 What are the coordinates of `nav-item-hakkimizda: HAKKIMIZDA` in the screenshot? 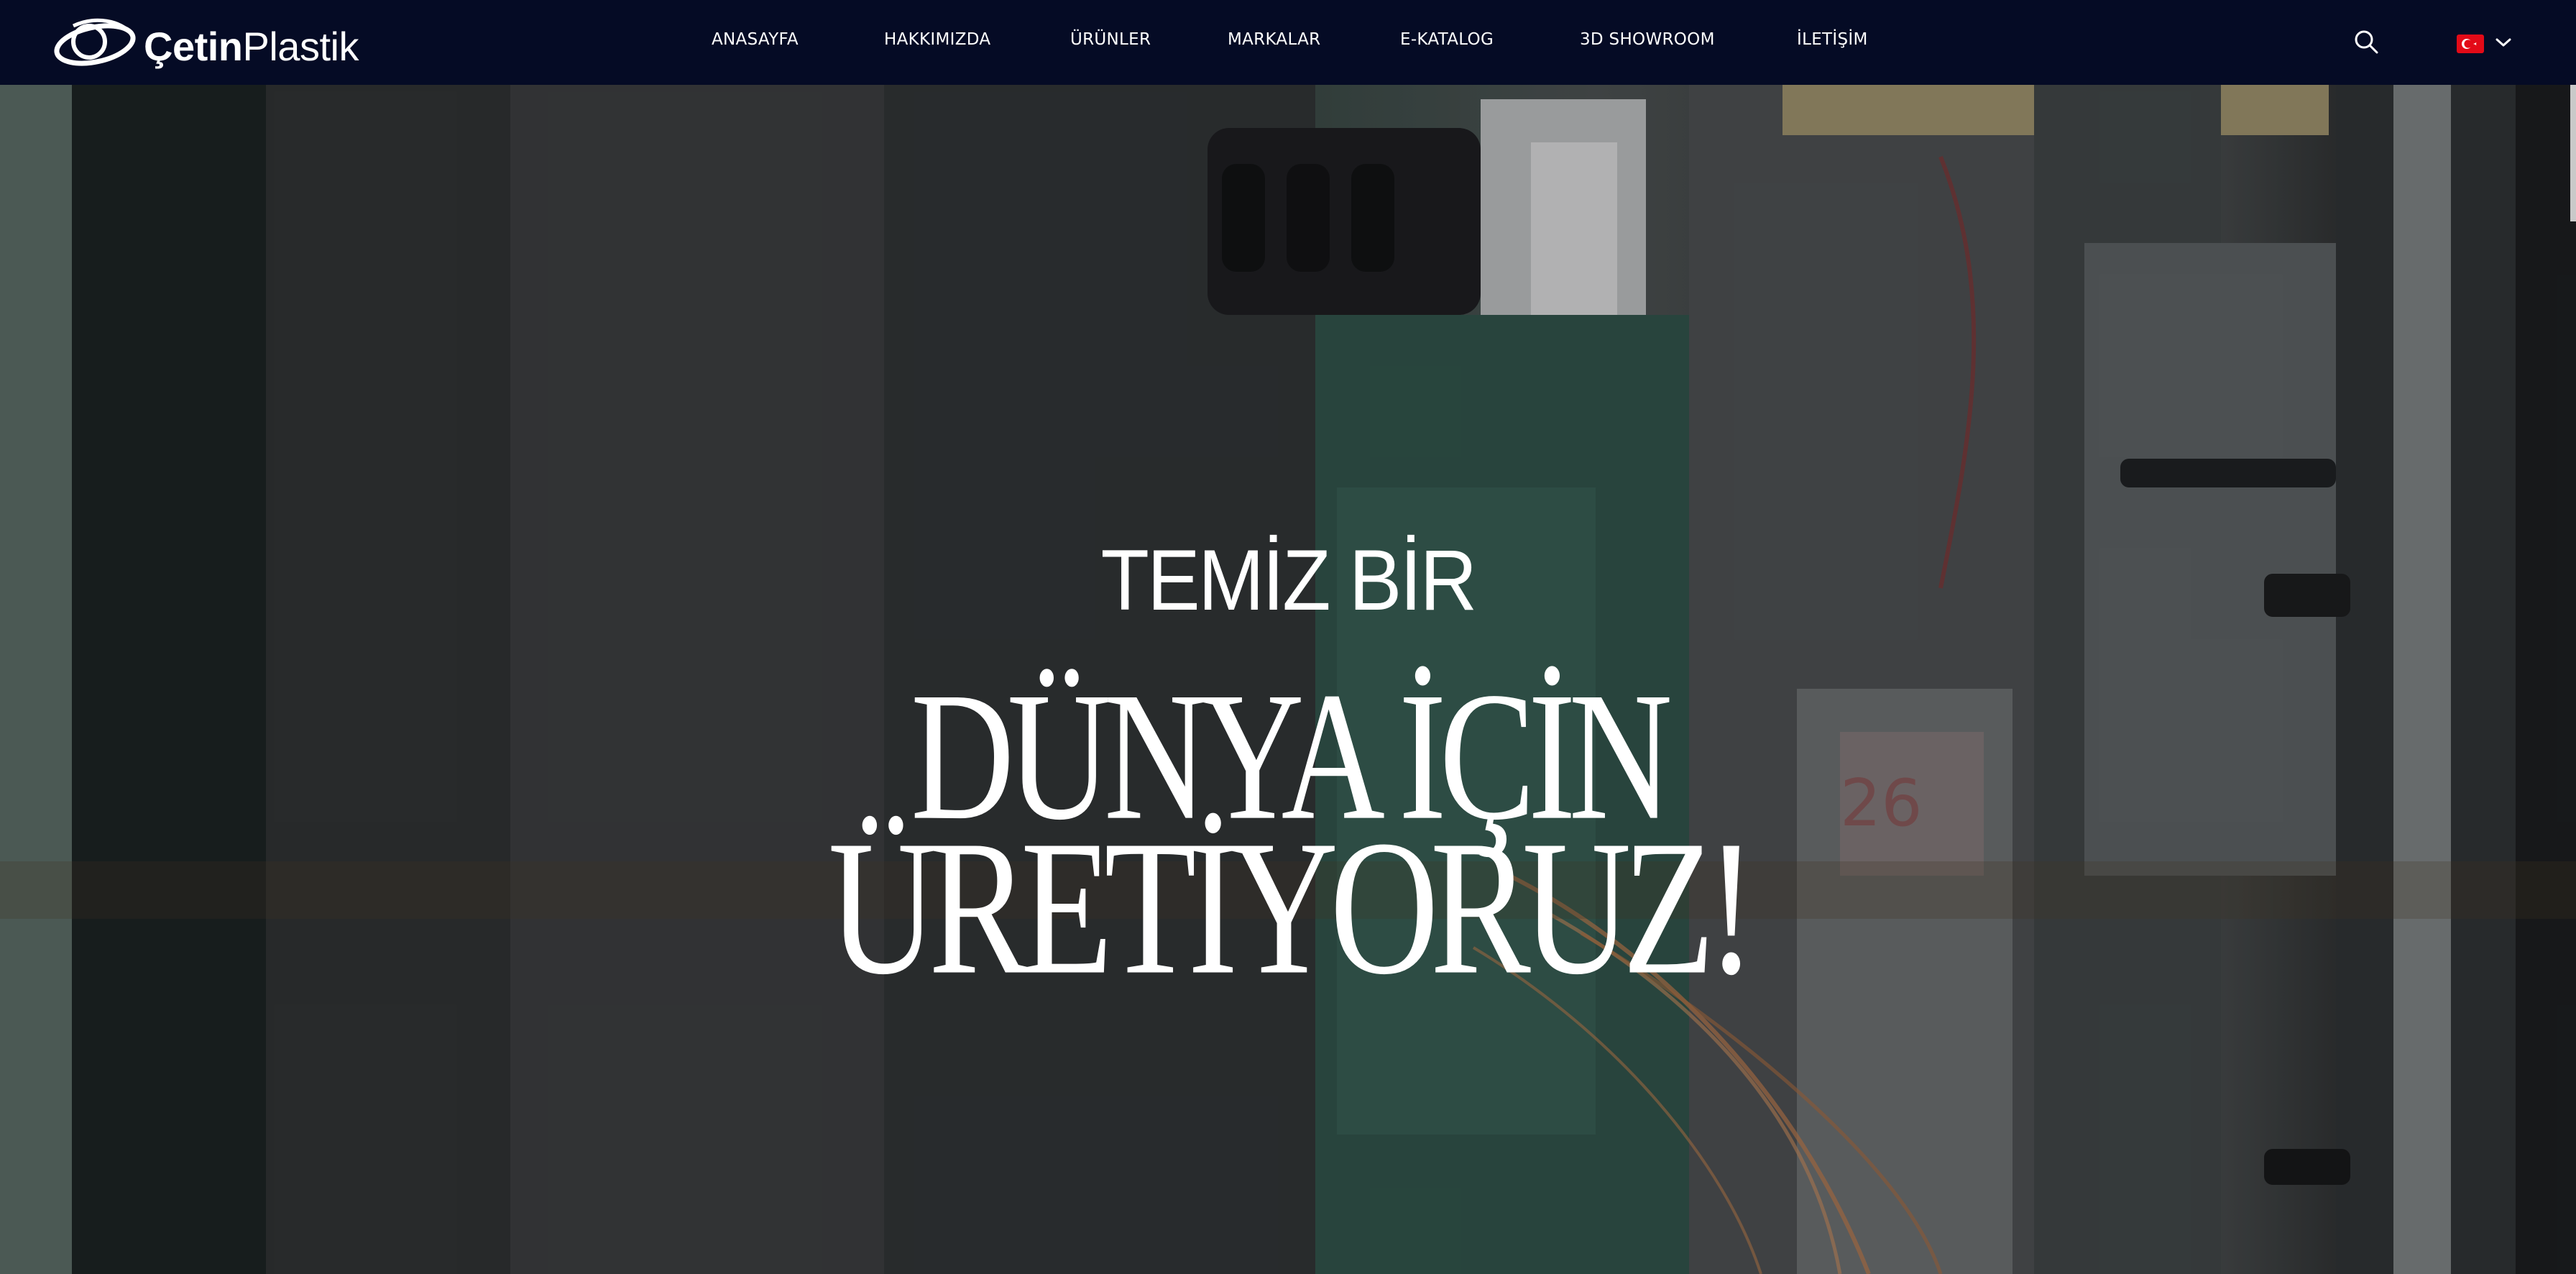 It's located at (937, 39).